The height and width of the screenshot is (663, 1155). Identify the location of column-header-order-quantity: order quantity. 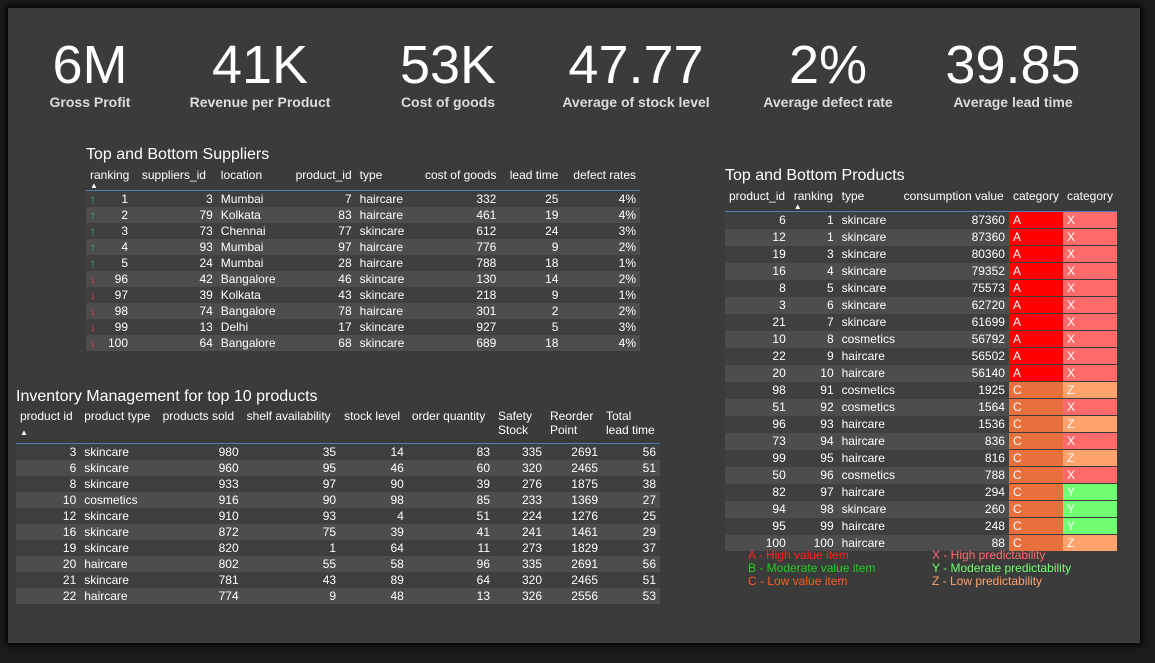
(450, 426).